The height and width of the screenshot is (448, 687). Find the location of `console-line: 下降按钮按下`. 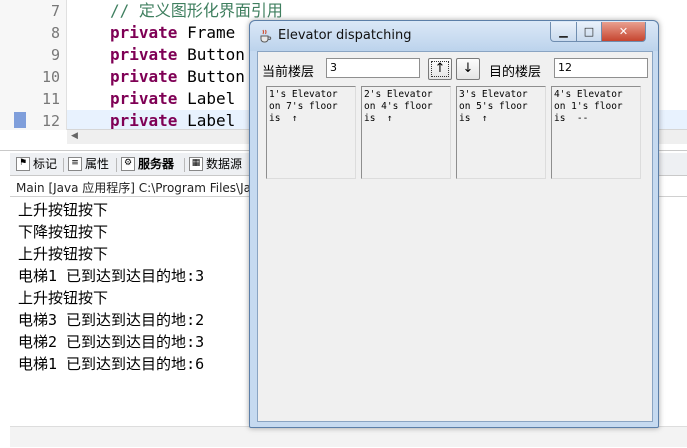

console-line: 下降按钮按下 is located at coordinates (63, 232).